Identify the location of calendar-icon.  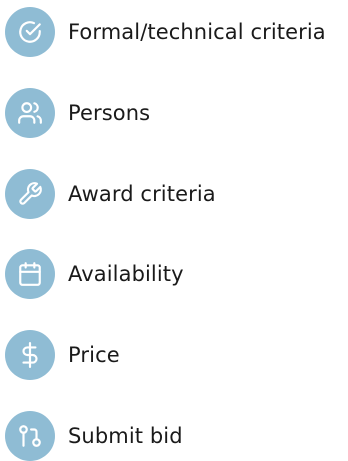
(30, 274).